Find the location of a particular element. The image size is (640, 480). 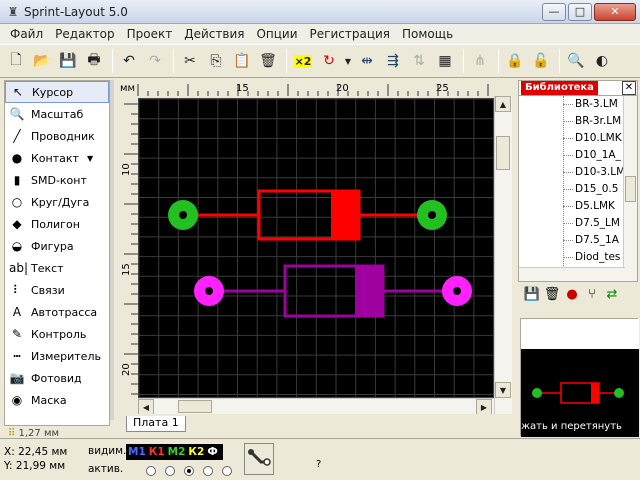

canvas-horizontal-scrollbar: ◀ ▶ is located at coordinates (316, 406).